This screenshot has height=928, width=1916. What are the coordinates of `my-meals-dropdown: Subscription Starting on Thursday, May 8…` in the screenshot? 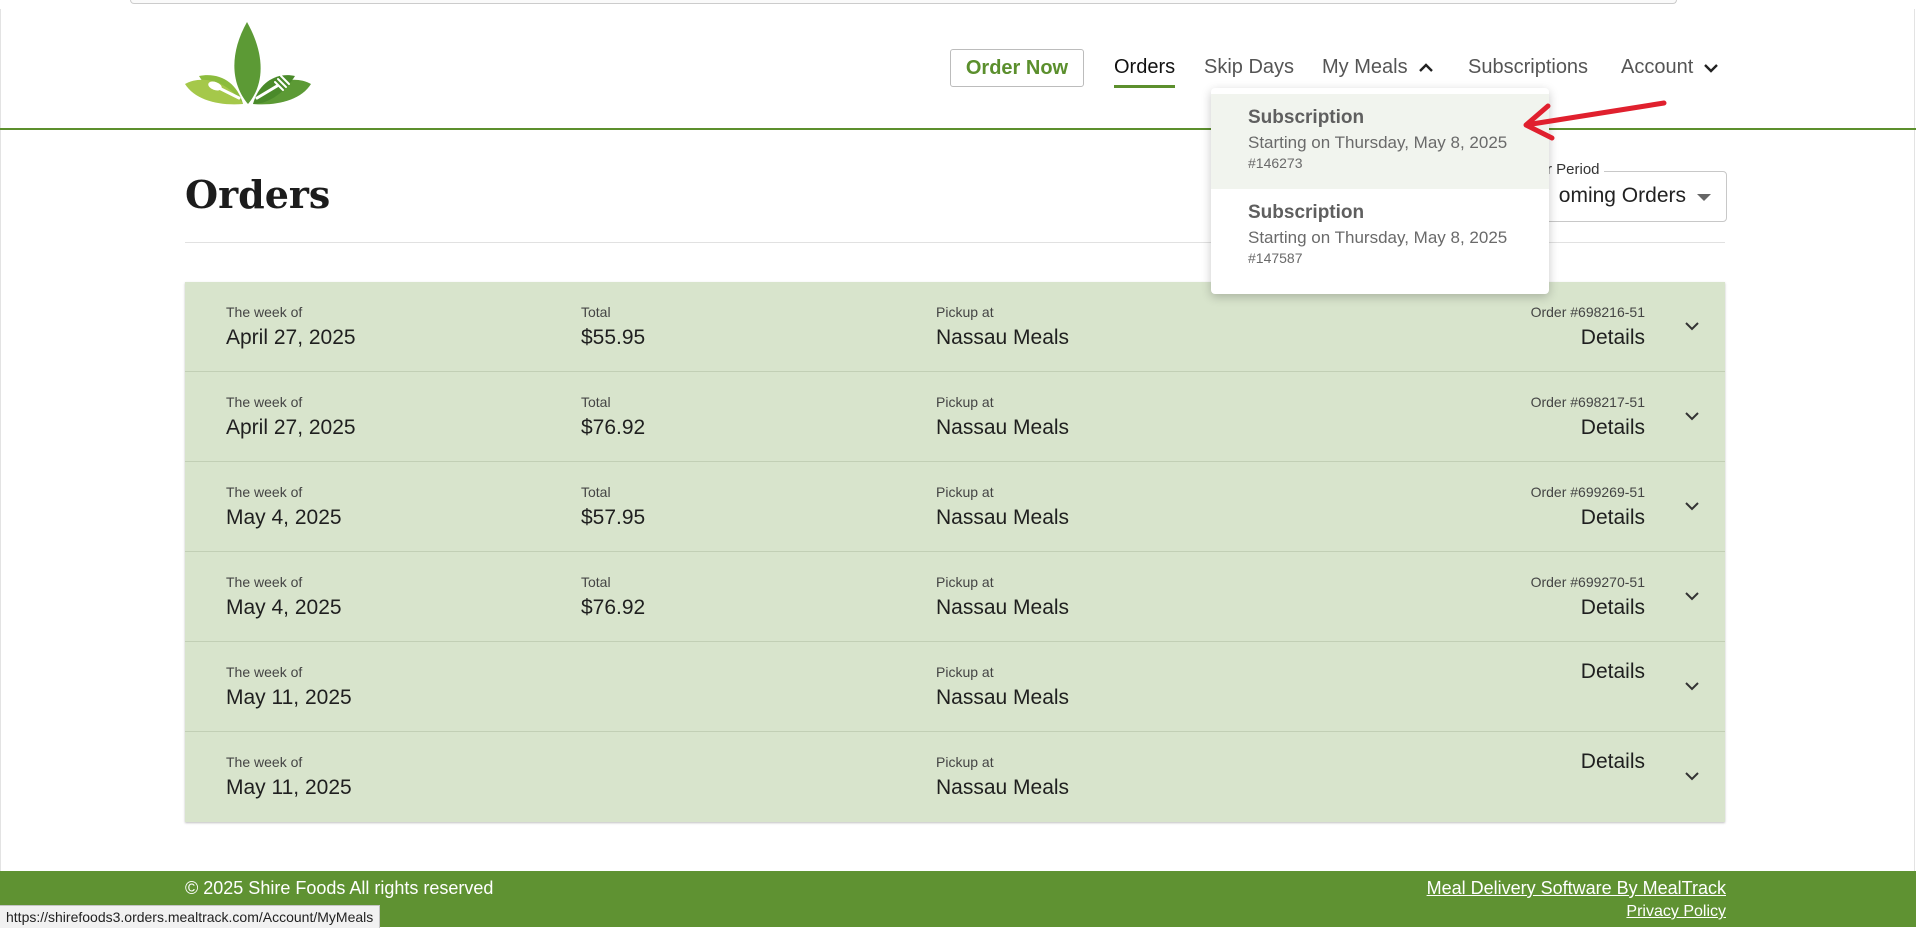 It's located at (1380, 191).